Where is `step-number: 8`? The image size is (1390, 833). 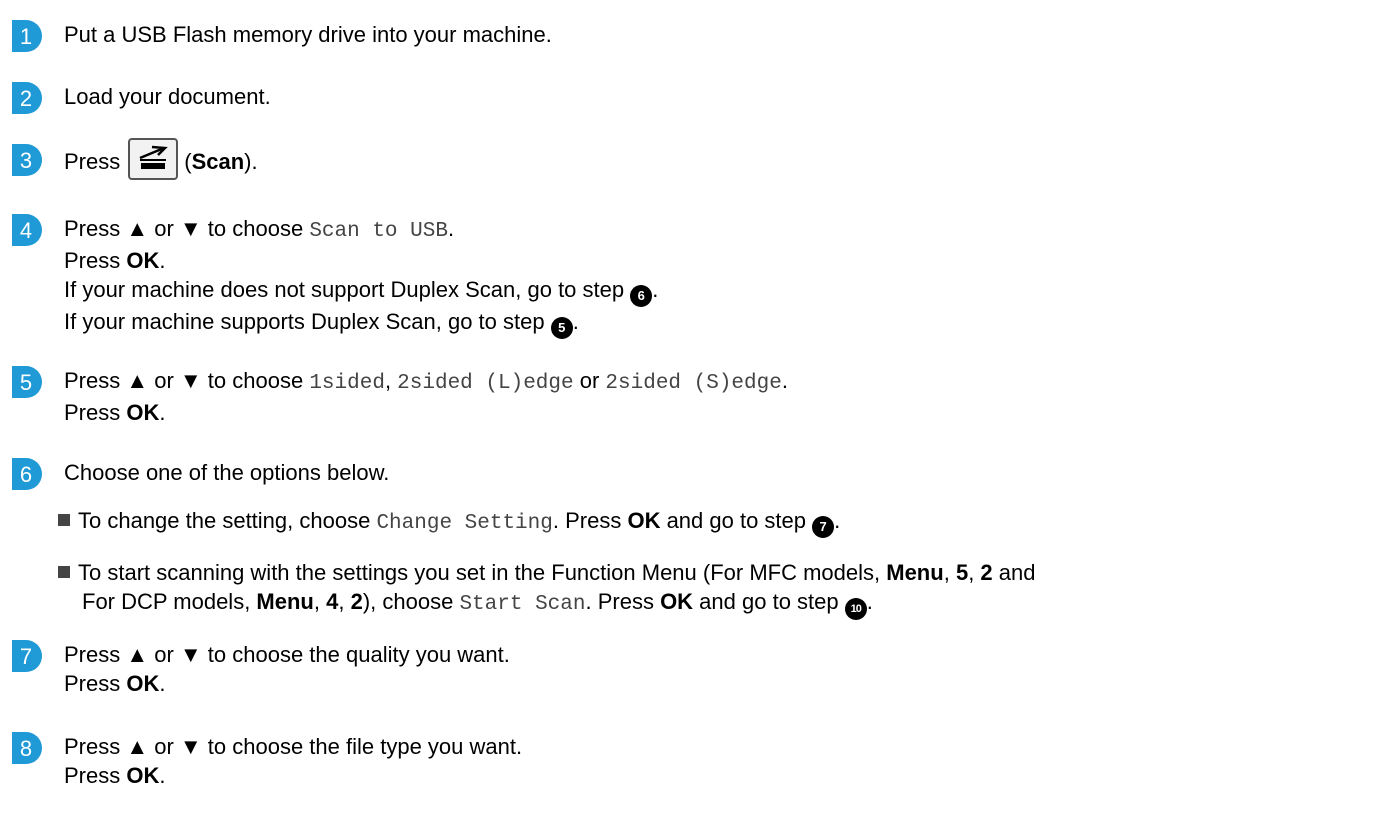 step-number: 8 is located at coordinates (26, 748).